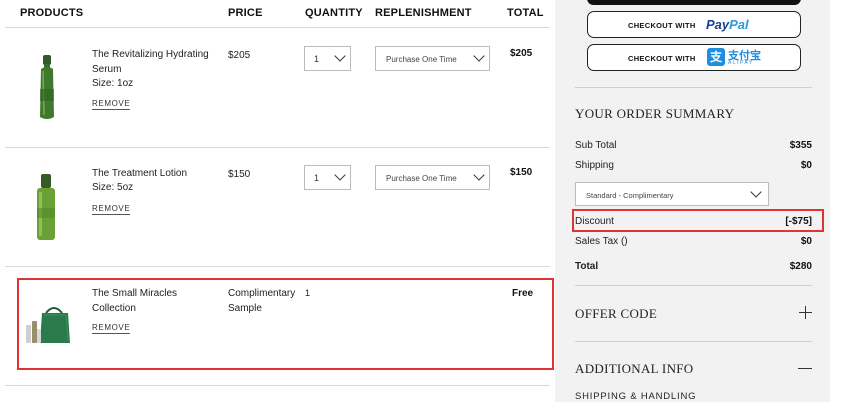 This screenshot has width=860, height=402. I want to click on header-replenishment: REPLENISHMENT, so click(423, 13).